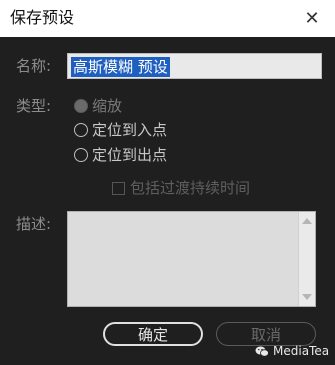  I want to click on radio-scale-label: 缩放, so click(107, 106).